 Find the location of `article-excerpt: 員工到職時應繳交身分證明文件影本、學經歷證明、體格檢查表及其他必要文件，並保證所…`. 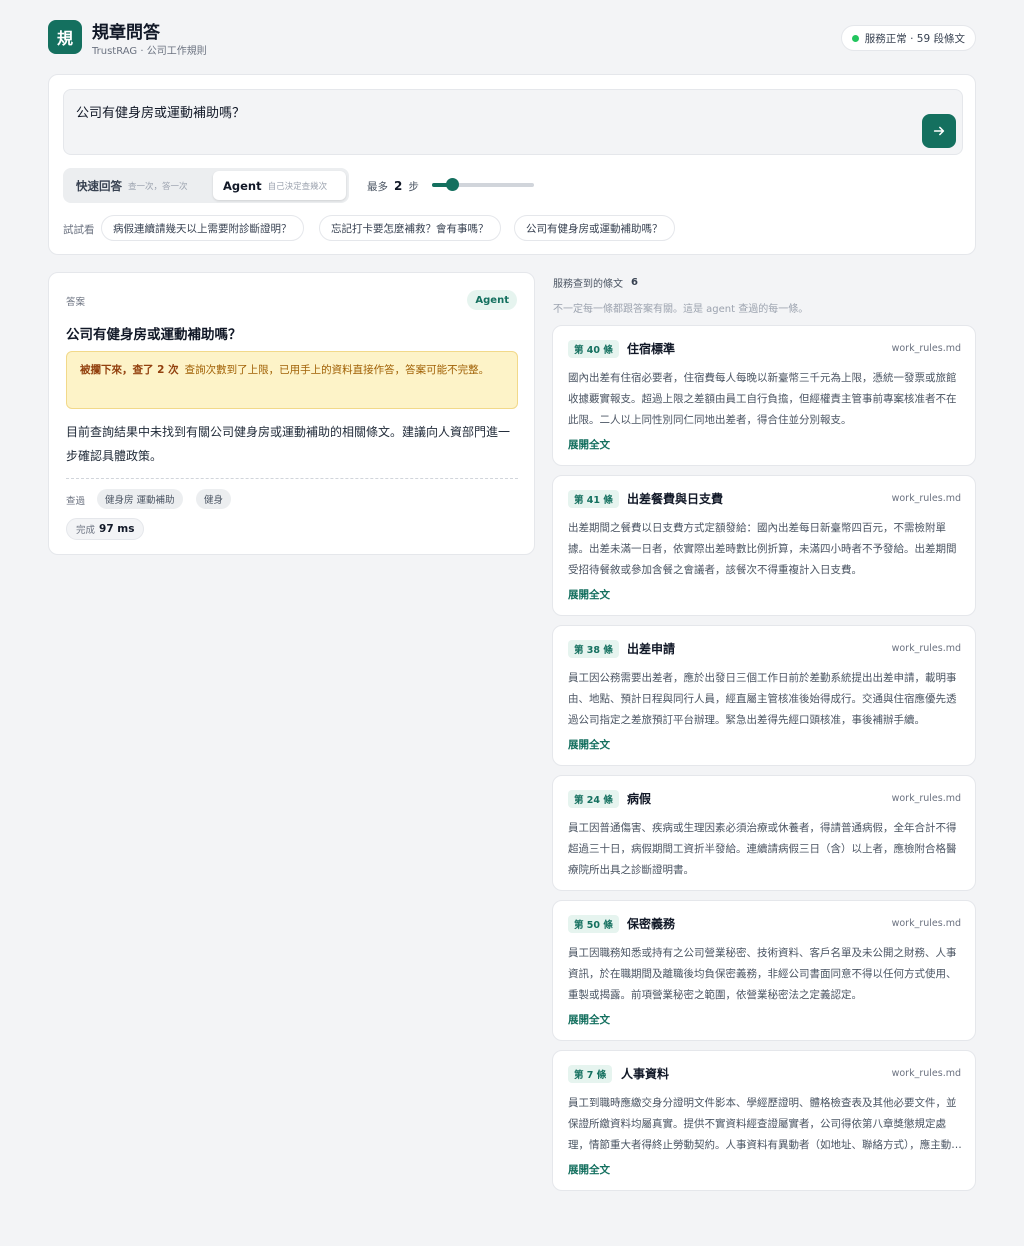

article-excerpt: 員工到職時應繳交身分證明文件影本、學經歷證明、體格檢查表及其他必要文件，並保證所… is located at coordinates (765, 1124).